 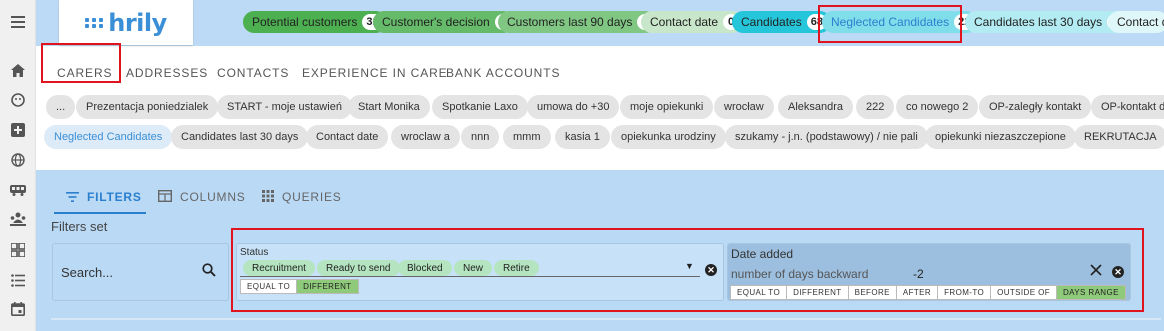 What do you see at coordinates (875, 107) in the screenshot?
I see `saved-filter-chip: 222` at bounding box center [875, 107].